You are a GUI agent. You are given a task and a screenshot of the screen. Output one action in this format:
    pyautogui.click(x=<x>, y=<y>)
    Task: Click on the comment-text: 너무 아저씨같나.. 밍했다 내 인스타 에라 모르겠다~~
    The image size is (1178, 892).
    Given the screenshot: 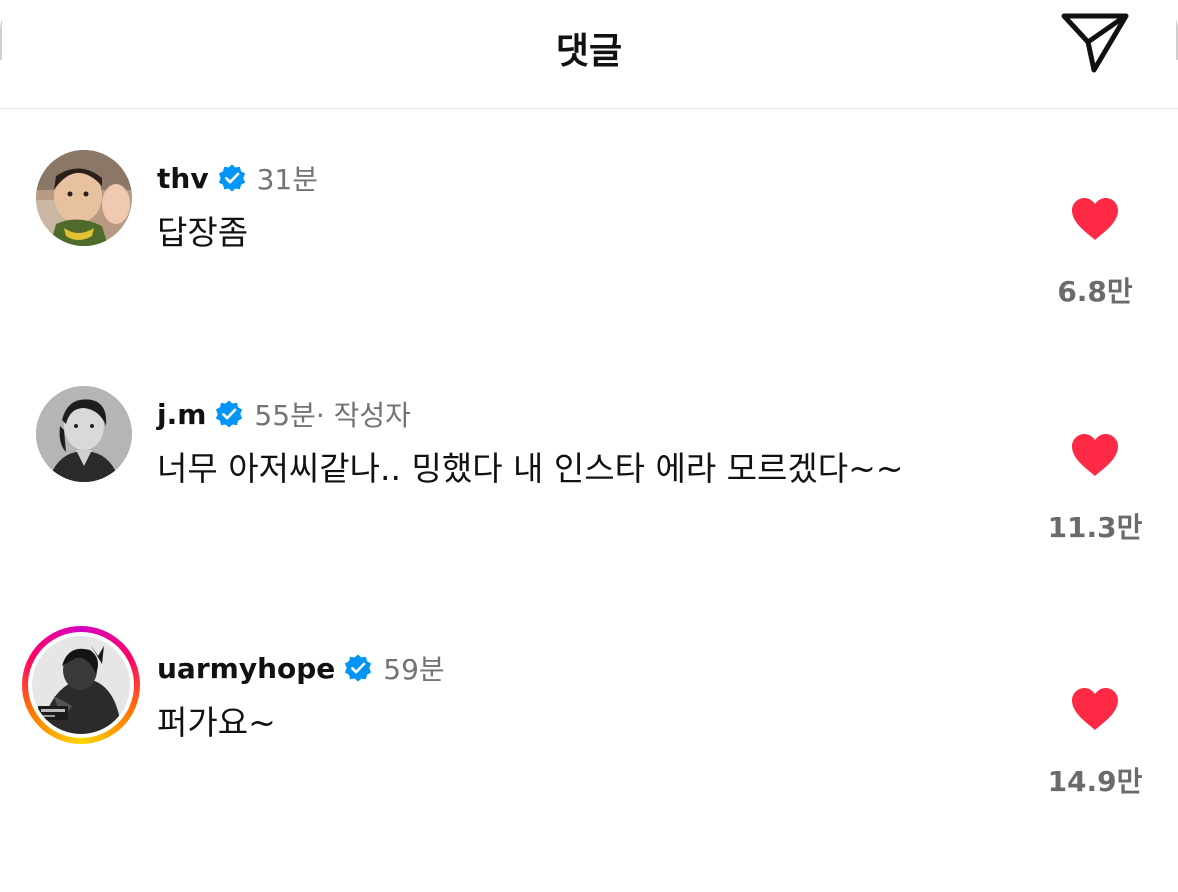 What is the action you would take?
    pyautogui.click(x=530, y=468)
    